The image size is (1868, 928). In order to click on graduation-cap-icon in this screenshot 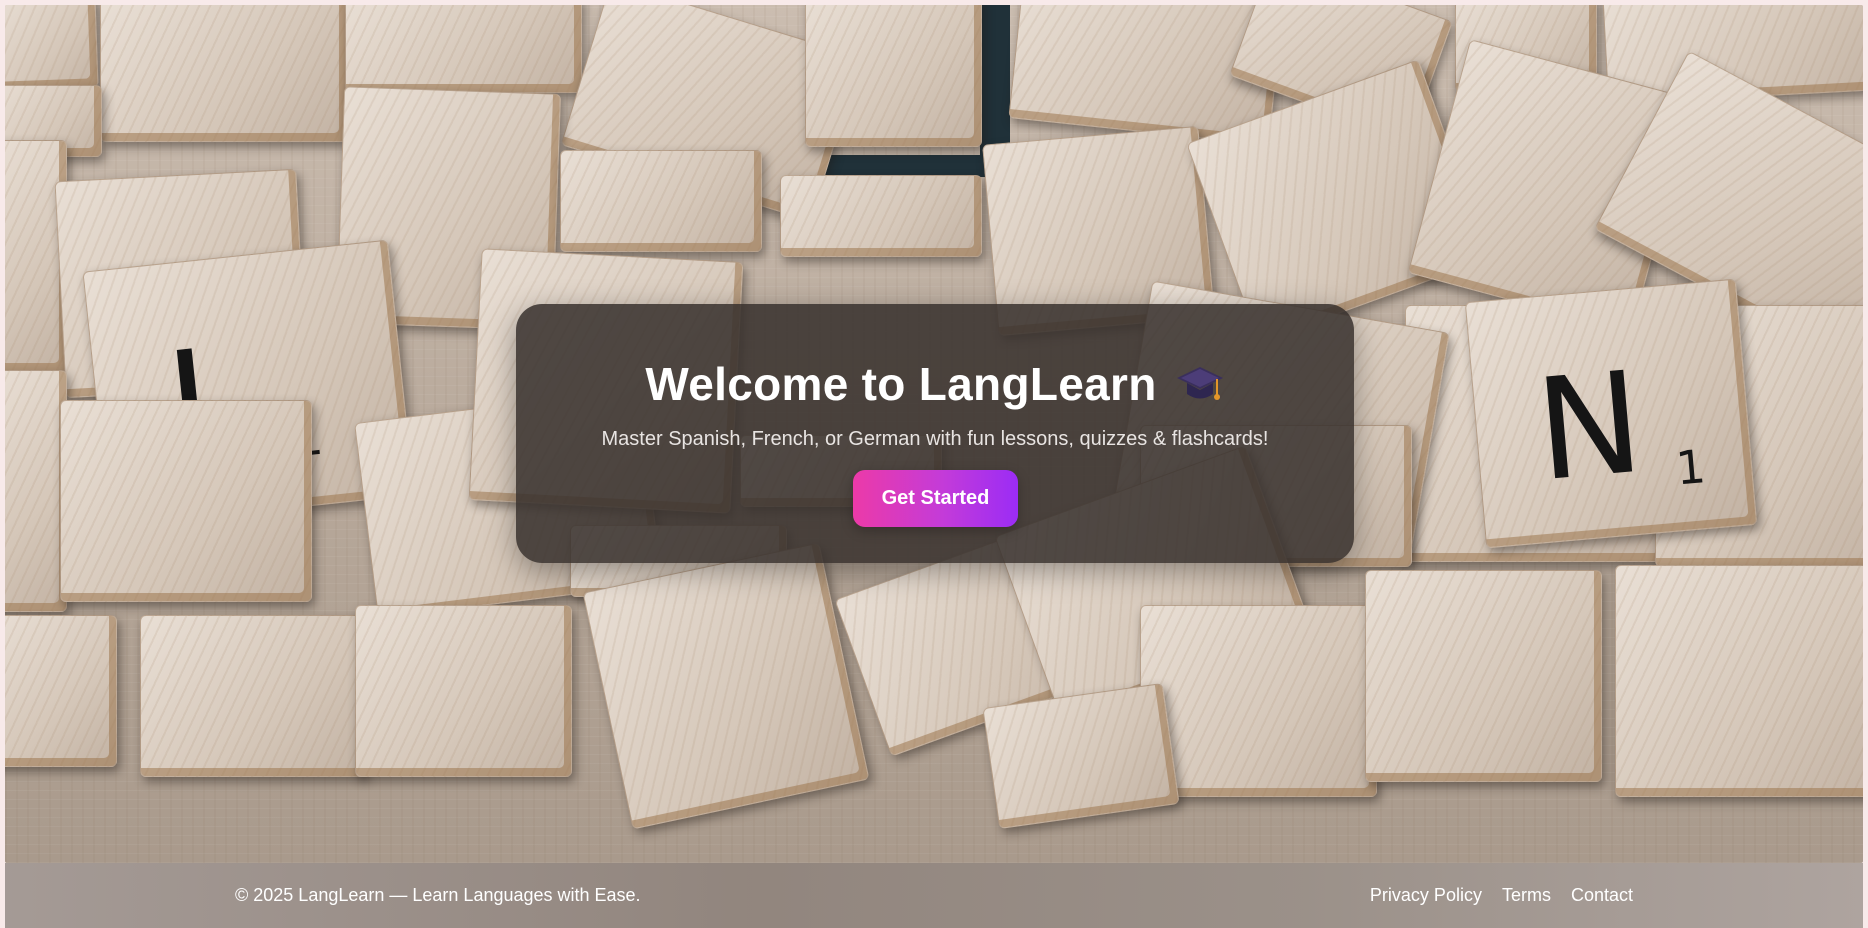, I will do `click(1200, 384)`.